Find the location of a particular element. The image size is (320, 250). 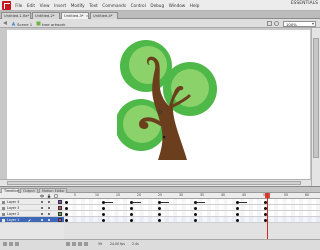

outline-icon is located at coordinates (56, 196).